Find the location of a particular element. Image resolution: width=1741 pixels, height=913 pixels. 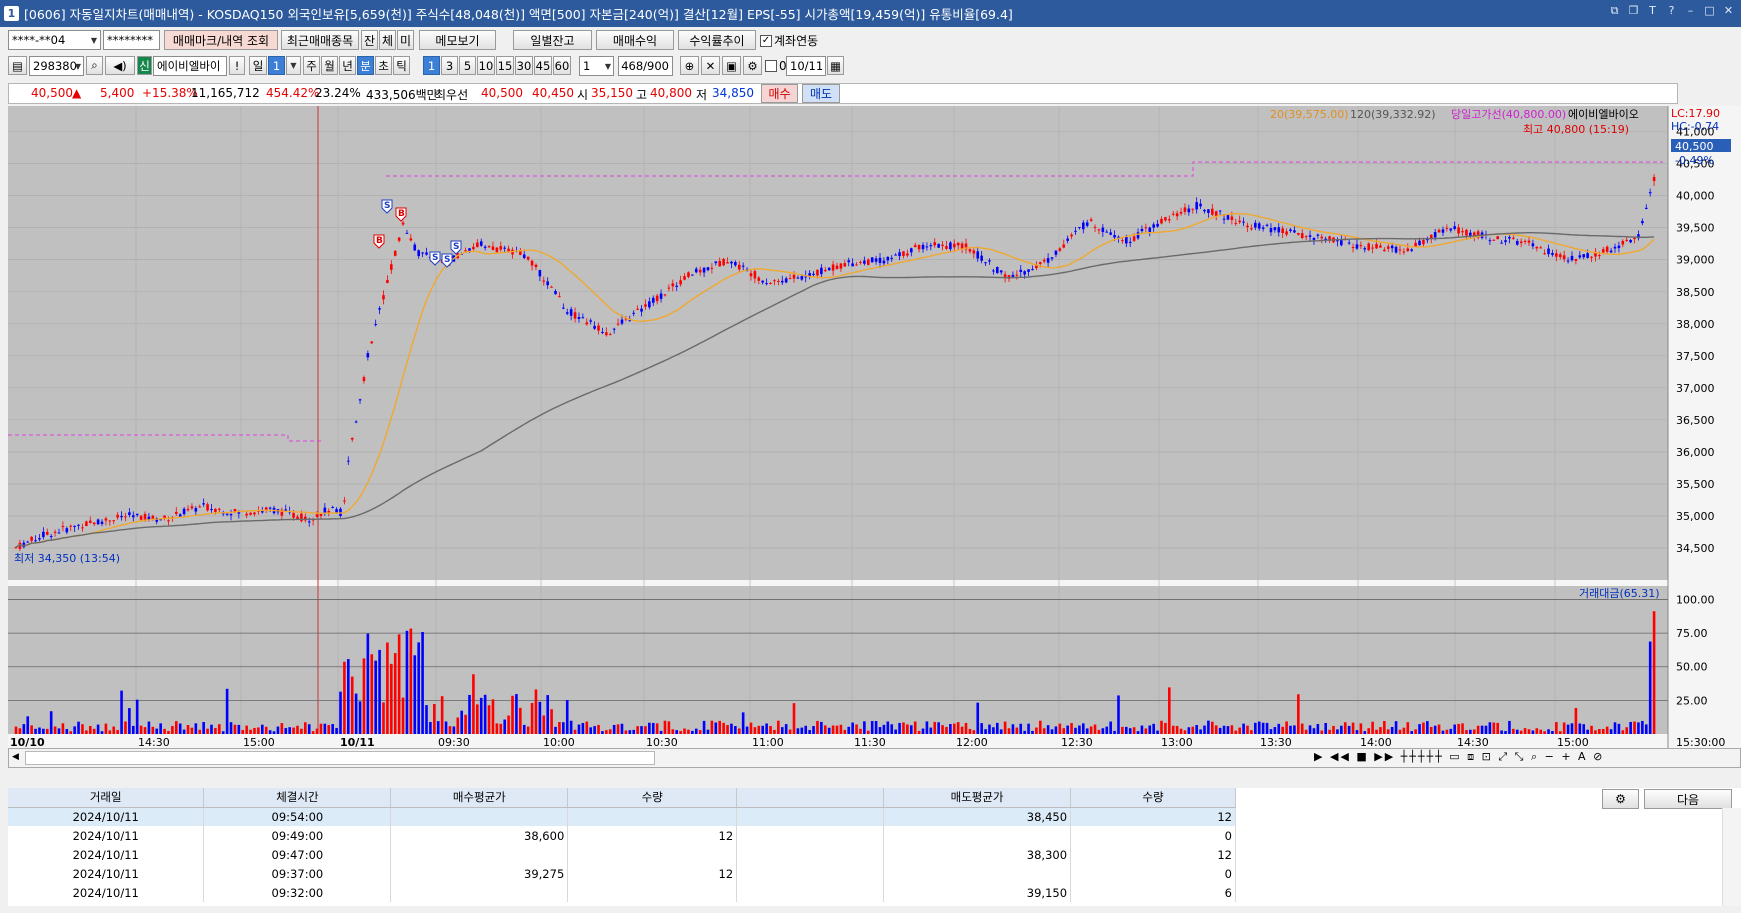

account-link-toggle: ✓ 계좌연동 is located at coordinates (789, 40).